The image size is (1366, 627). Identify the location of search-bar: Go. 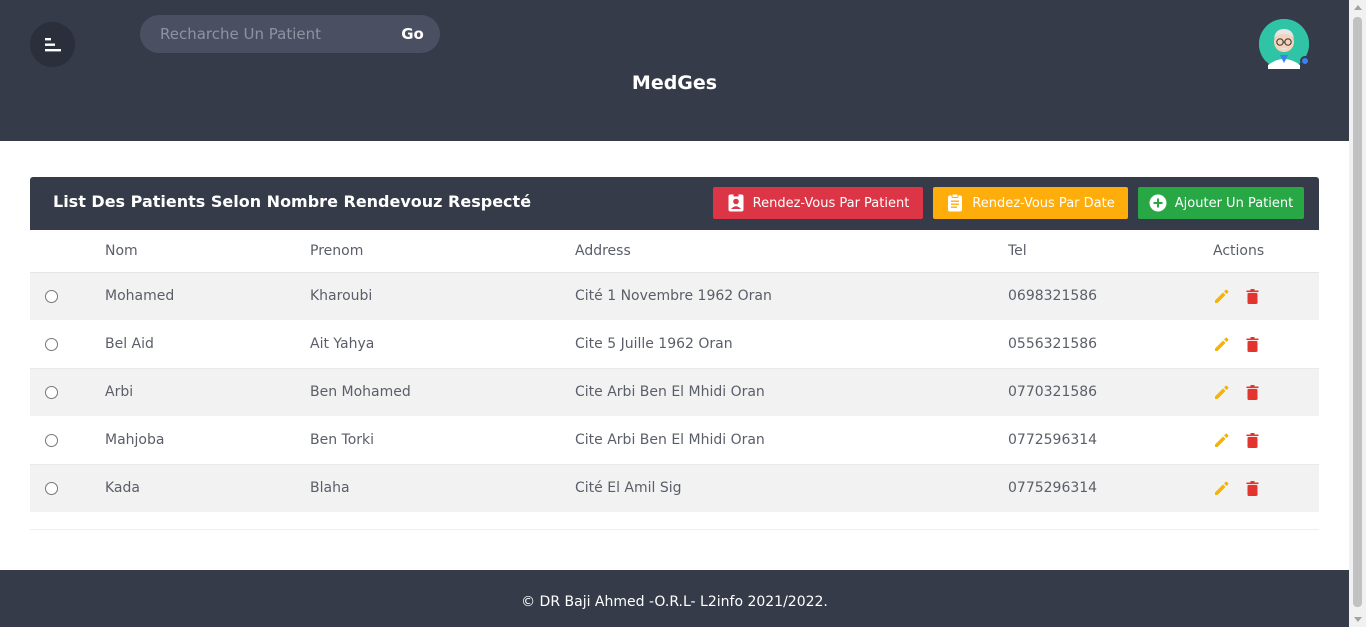
(290, 34).